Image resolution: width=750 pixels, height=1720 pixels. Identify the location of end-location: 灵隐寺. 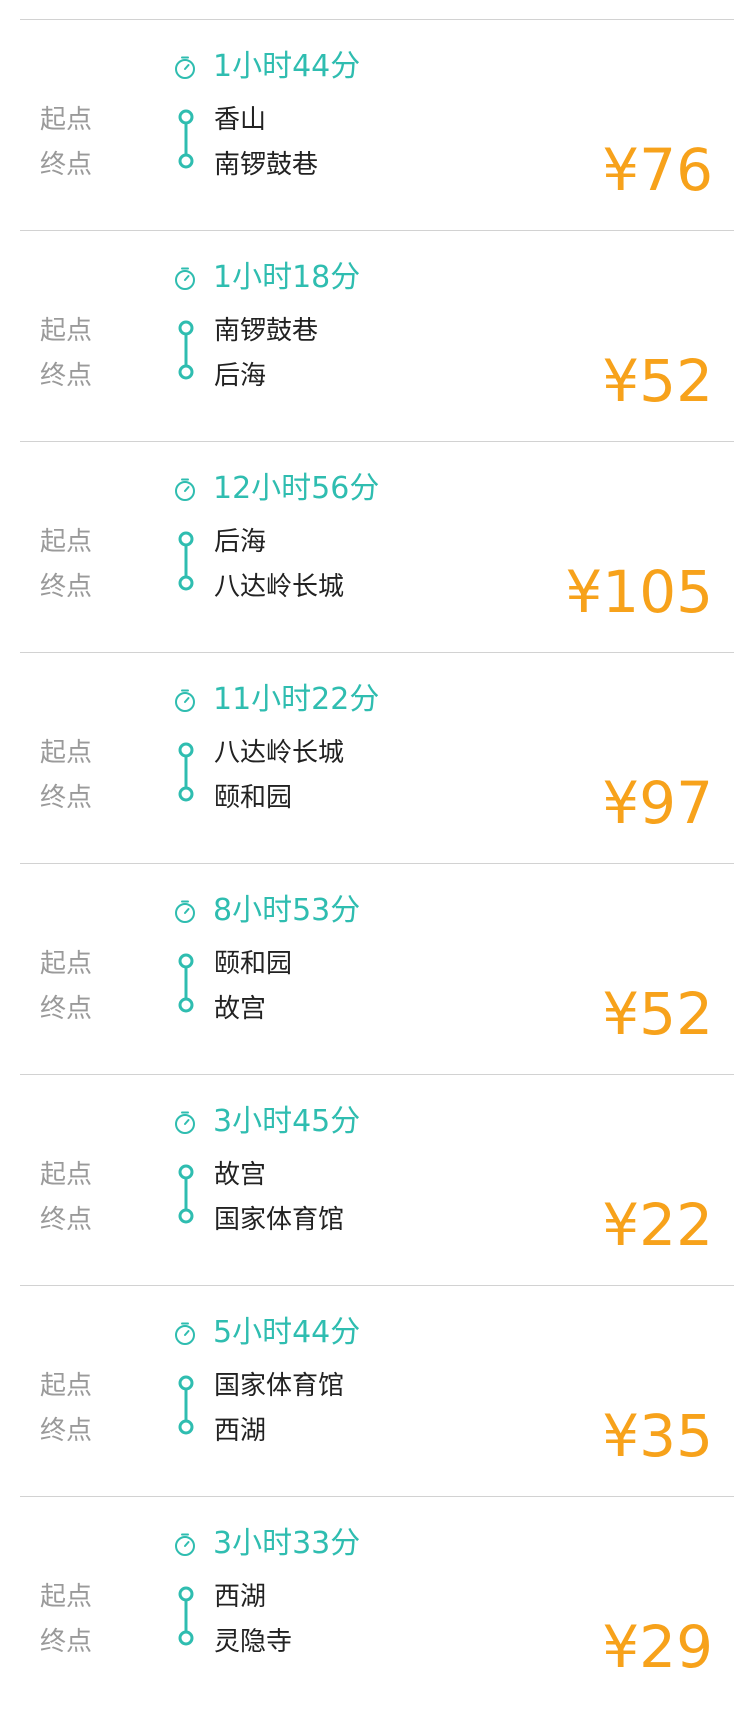
(253, 1642).